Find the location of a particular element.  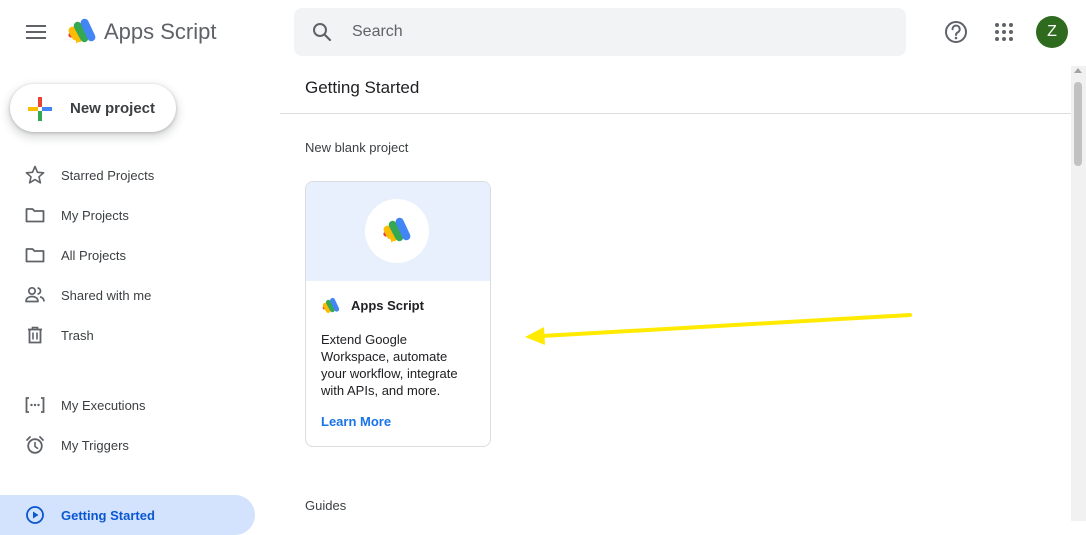

card-logo-circle is located at coordinates (397, 231).